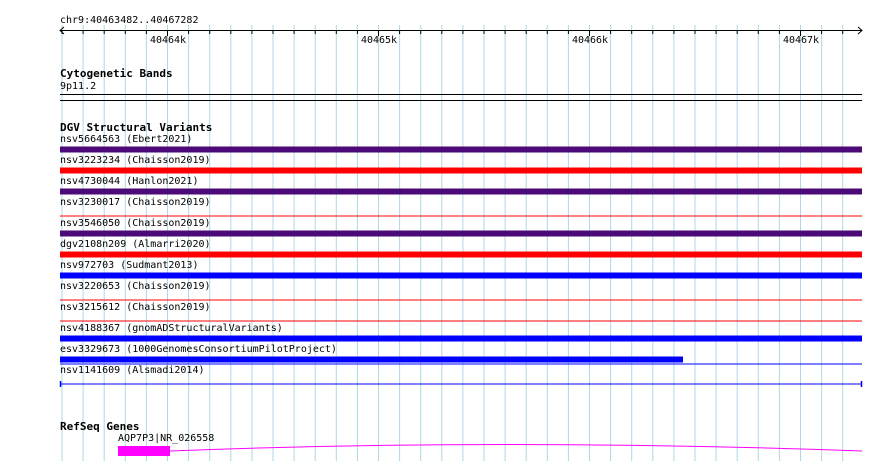 This screenshot has width=890, height=461. What do you see at coordinates (135, 202) in the screenshot?
I see `variant-label: nsv3230017 (Chaisson2019)` at bounding box center [135, 202].